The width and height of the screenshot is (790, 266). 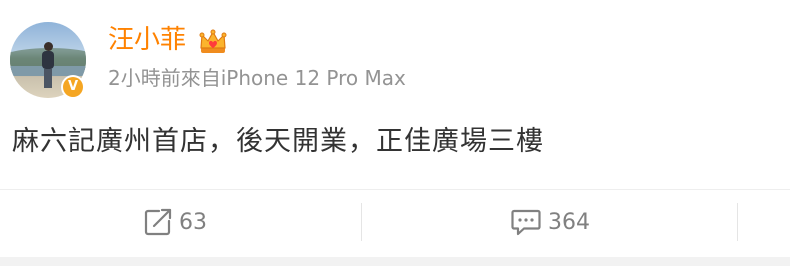 What do you see at coordinates (213, 41) in the screenshot?
I see `crown-icon` at bounding box center [213, 41].